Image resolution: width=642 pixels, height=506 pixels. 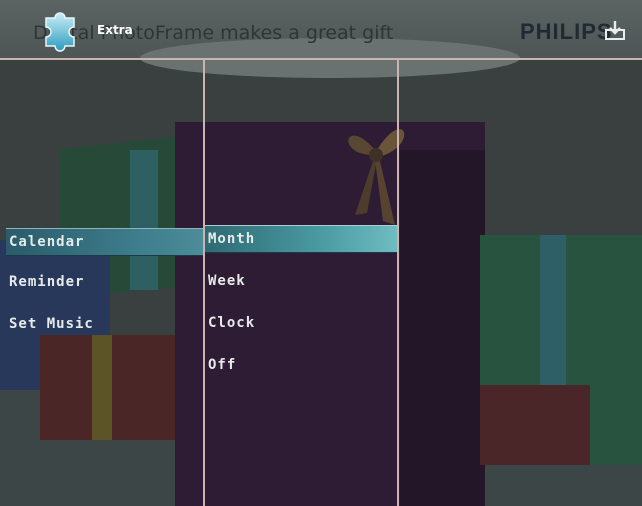 I want to click on menu-item-label: Calendar, so click(x=47, y=242).